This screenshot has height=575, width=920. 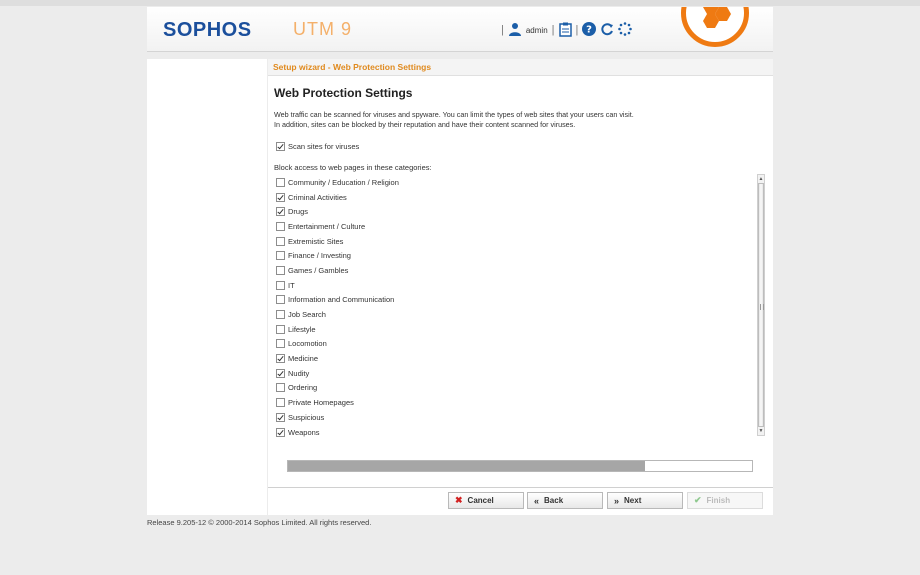 What do you see at coordinates (761, 431) in the screenshot?
I see `scroll-down-arrow-icon: ▼` at bounding box center [761, 431].